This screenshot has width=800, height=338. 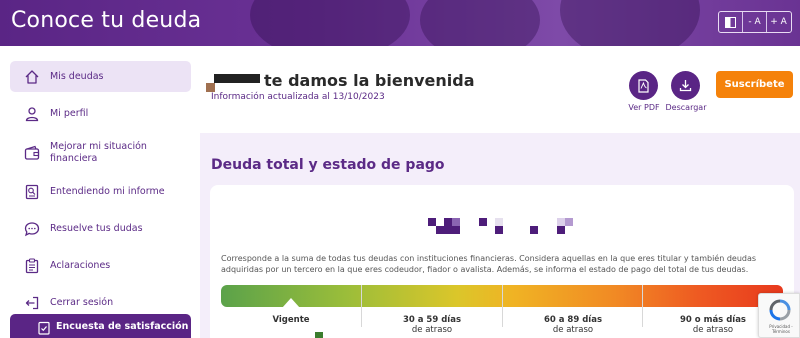 I want to click on sidebar-item-label: Mejorar mi situación financiera, so click(x=98, y=152).